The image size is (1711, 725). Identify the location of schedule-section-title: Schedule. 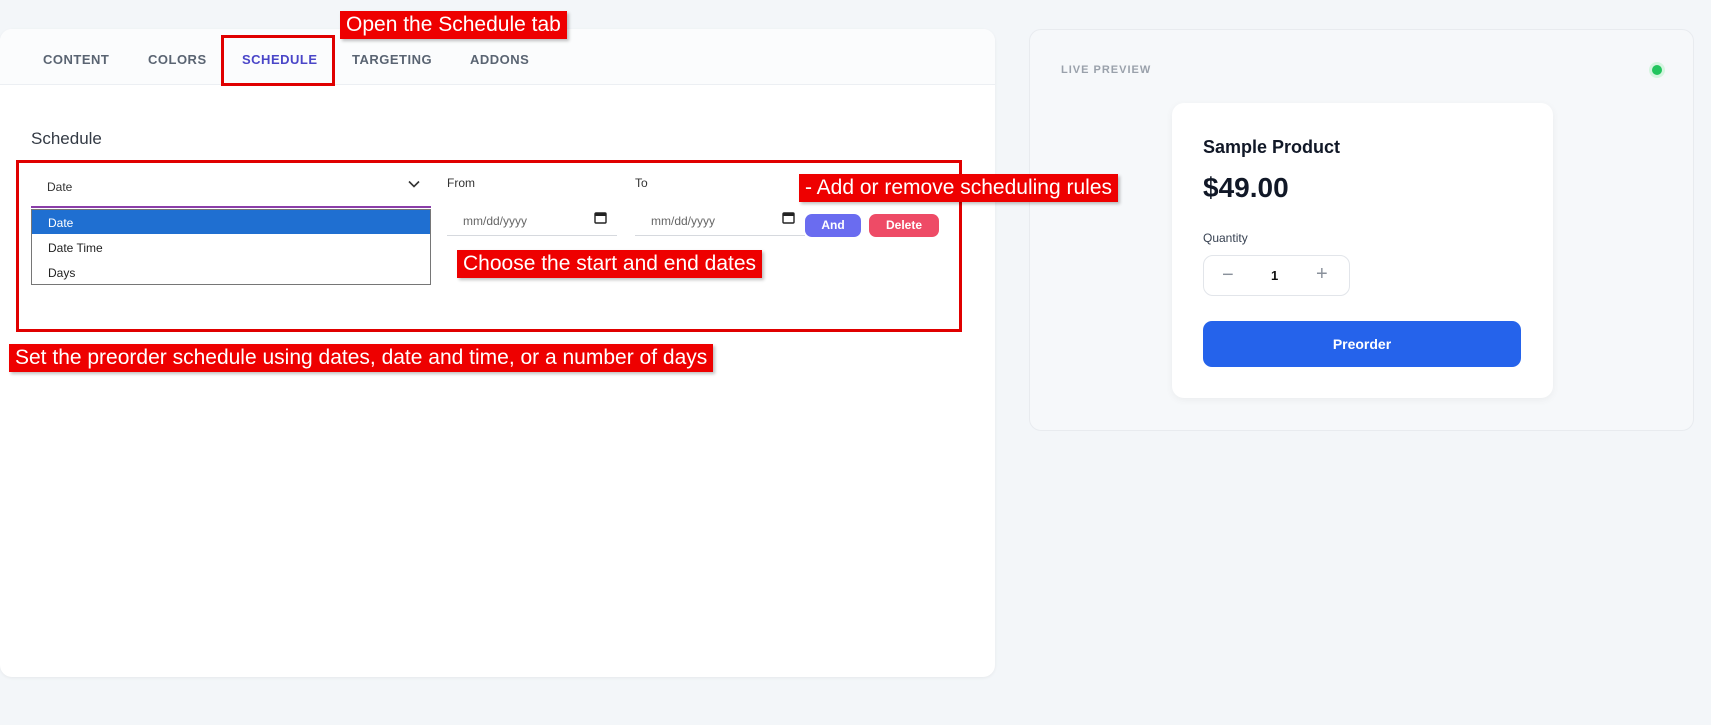
(66, 138).